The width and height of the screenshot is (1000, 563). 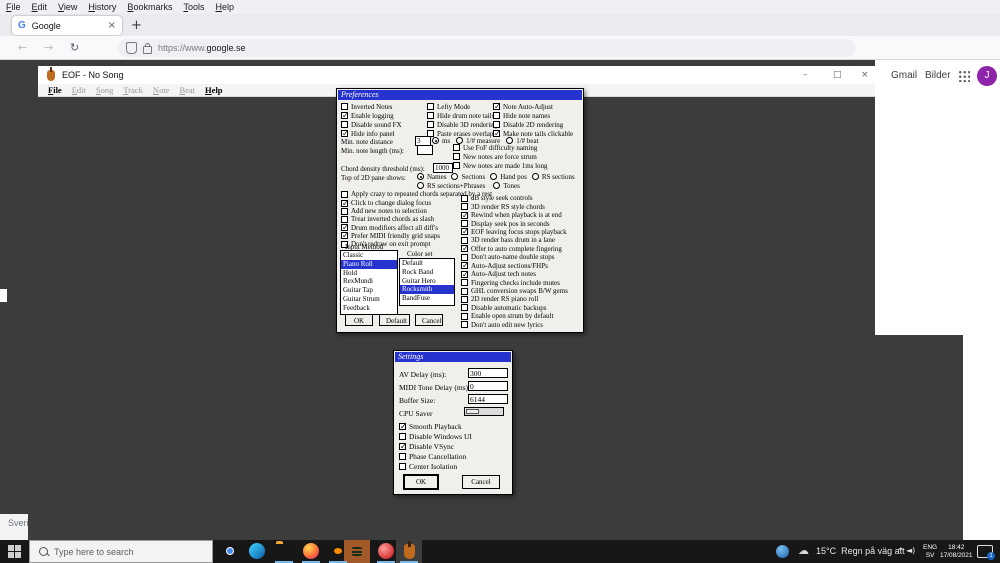 I want to click on google-apps-grid-icon, so click(x=964, y=76).